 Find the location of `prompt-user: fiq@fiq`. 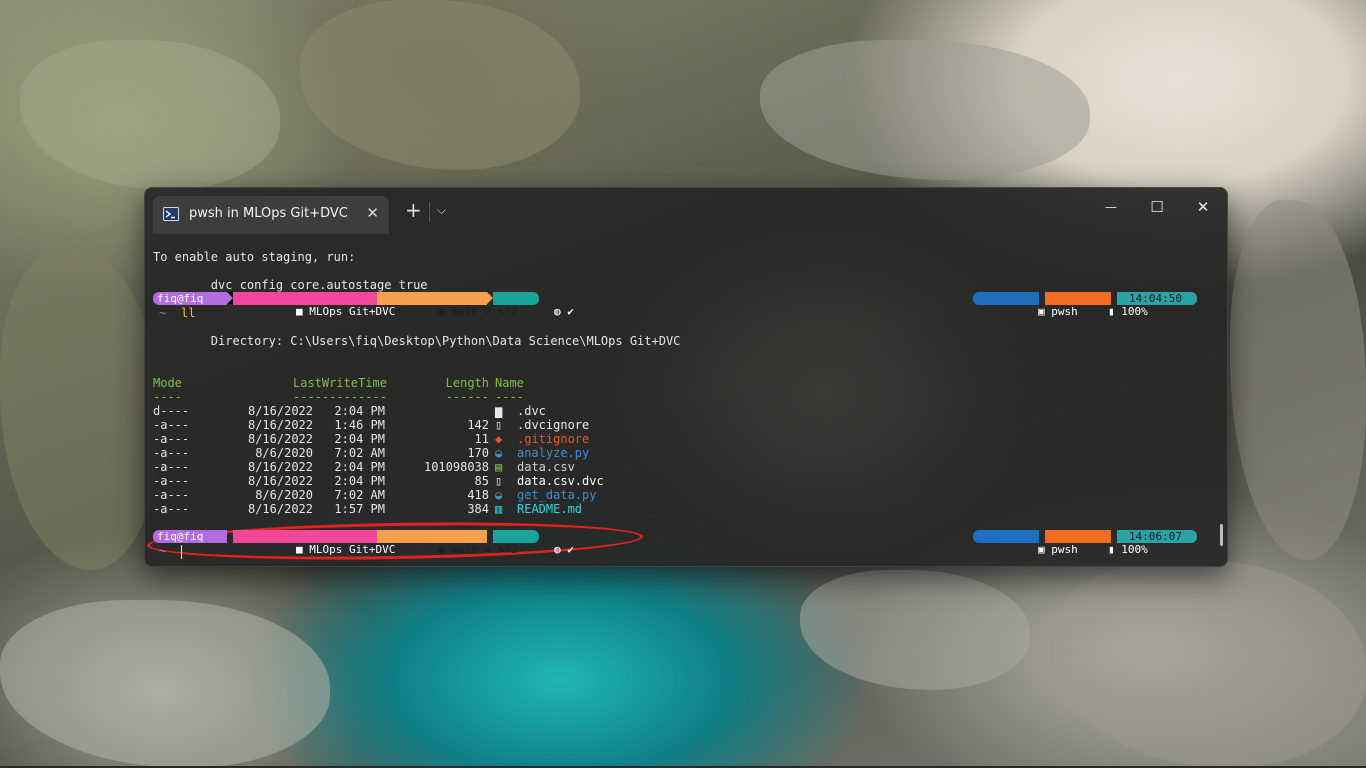

prompt-user: fiq@fiq is located at coordinates (190, 536).